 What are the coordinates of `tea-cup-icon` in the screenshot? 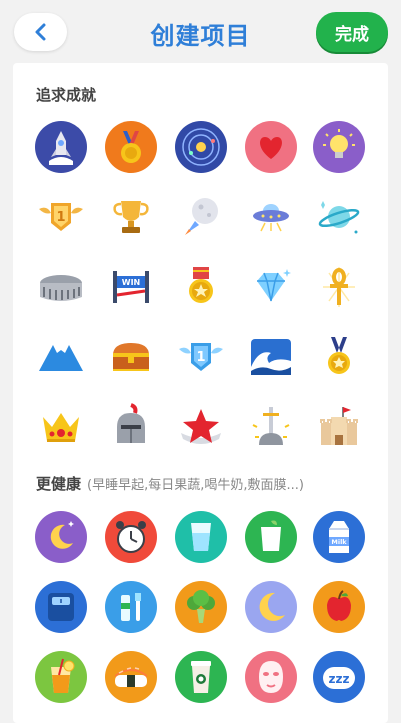 It's located at (271, 537).